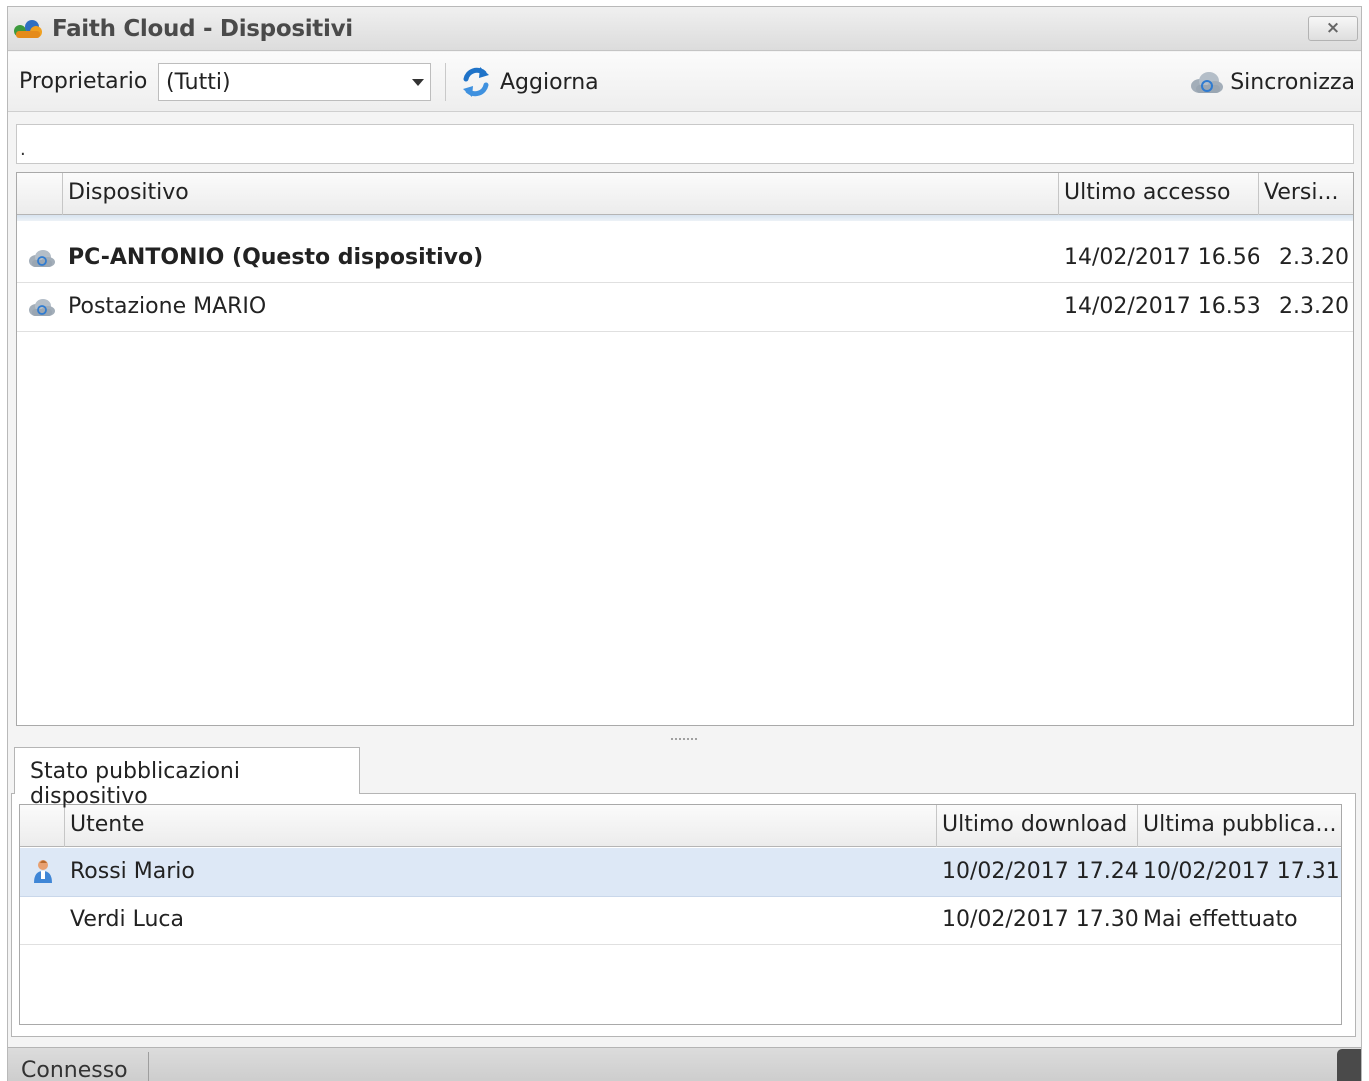  Describe the element at coordinates (685, 307) in the screenshot. I see `device-row: Postazione MARIO 14/02/2017 16.53 2.3.20` at that location.